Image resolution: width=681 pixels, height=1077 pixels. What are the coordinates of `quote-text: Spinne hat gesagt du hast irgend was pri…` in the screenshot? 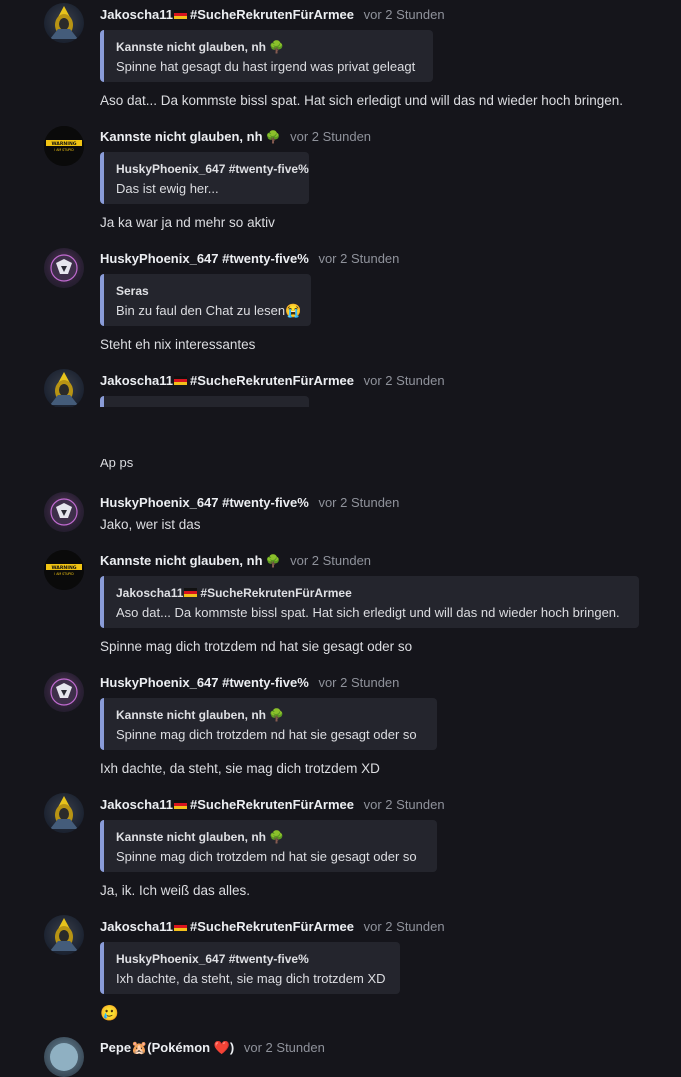 It's located at (266, 66).